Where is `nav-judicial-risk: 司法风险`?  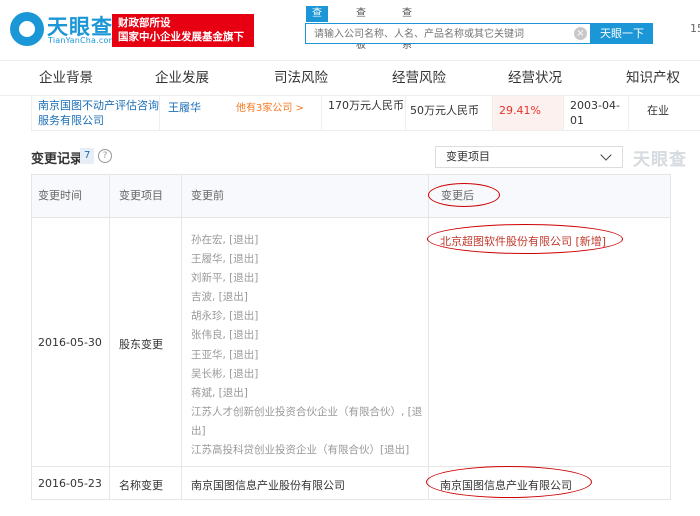
nav-judicial-risk: 司法风险 is located at coordinates (301, 78).